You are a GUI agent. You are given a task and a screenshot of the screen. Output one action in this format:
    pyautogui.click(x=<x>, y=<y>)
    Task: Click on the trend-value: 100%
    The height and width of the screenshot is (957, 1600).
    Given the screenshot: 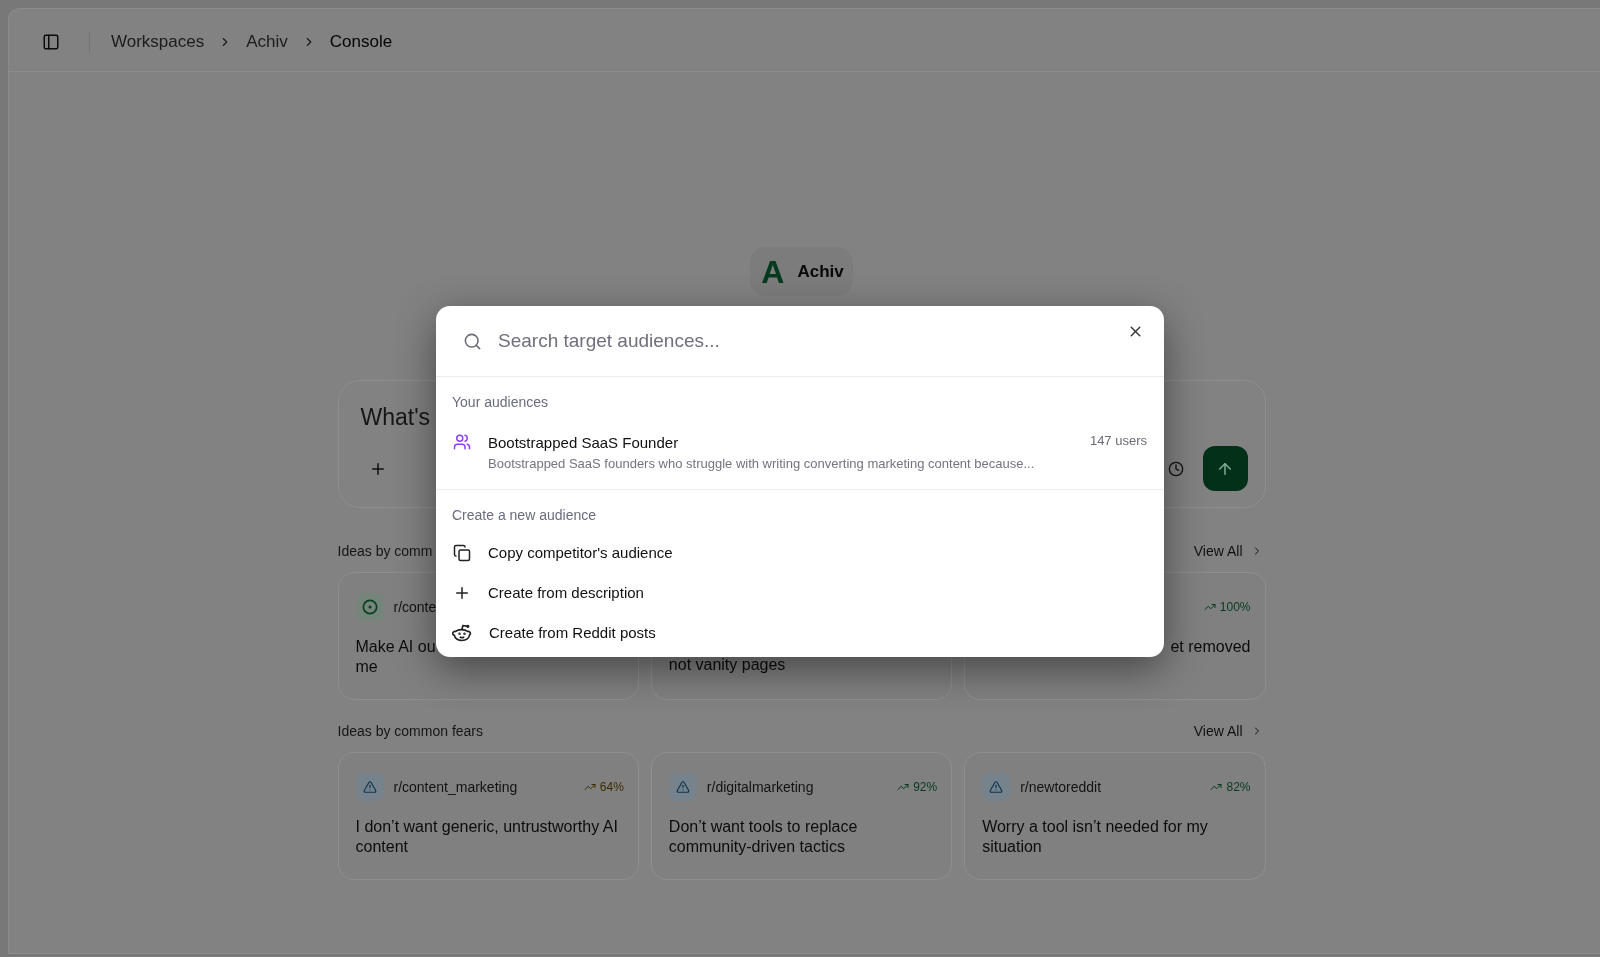 What is the action you would take?
    pyautogui.click(x=1235, y=607)
    